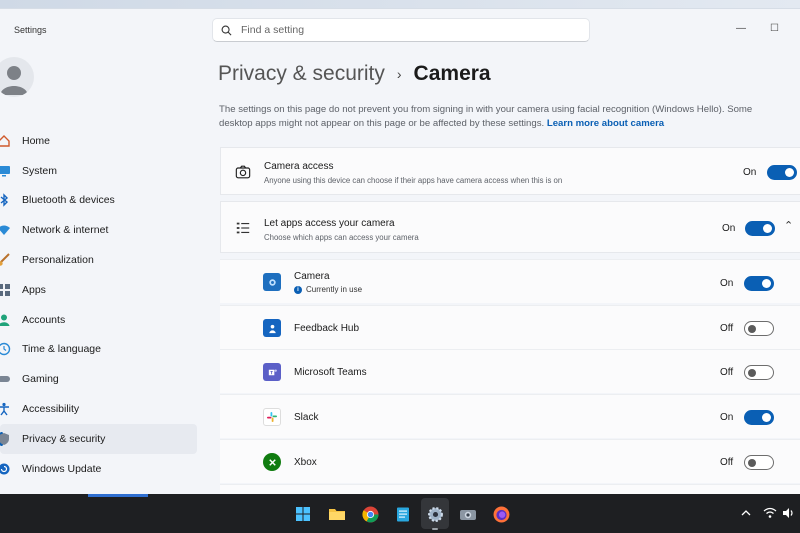  Describe the element at coordinates (341, 237) in the screenshot. I see `let-apps-subtitle: Choose which apps can access your camera` at that location.